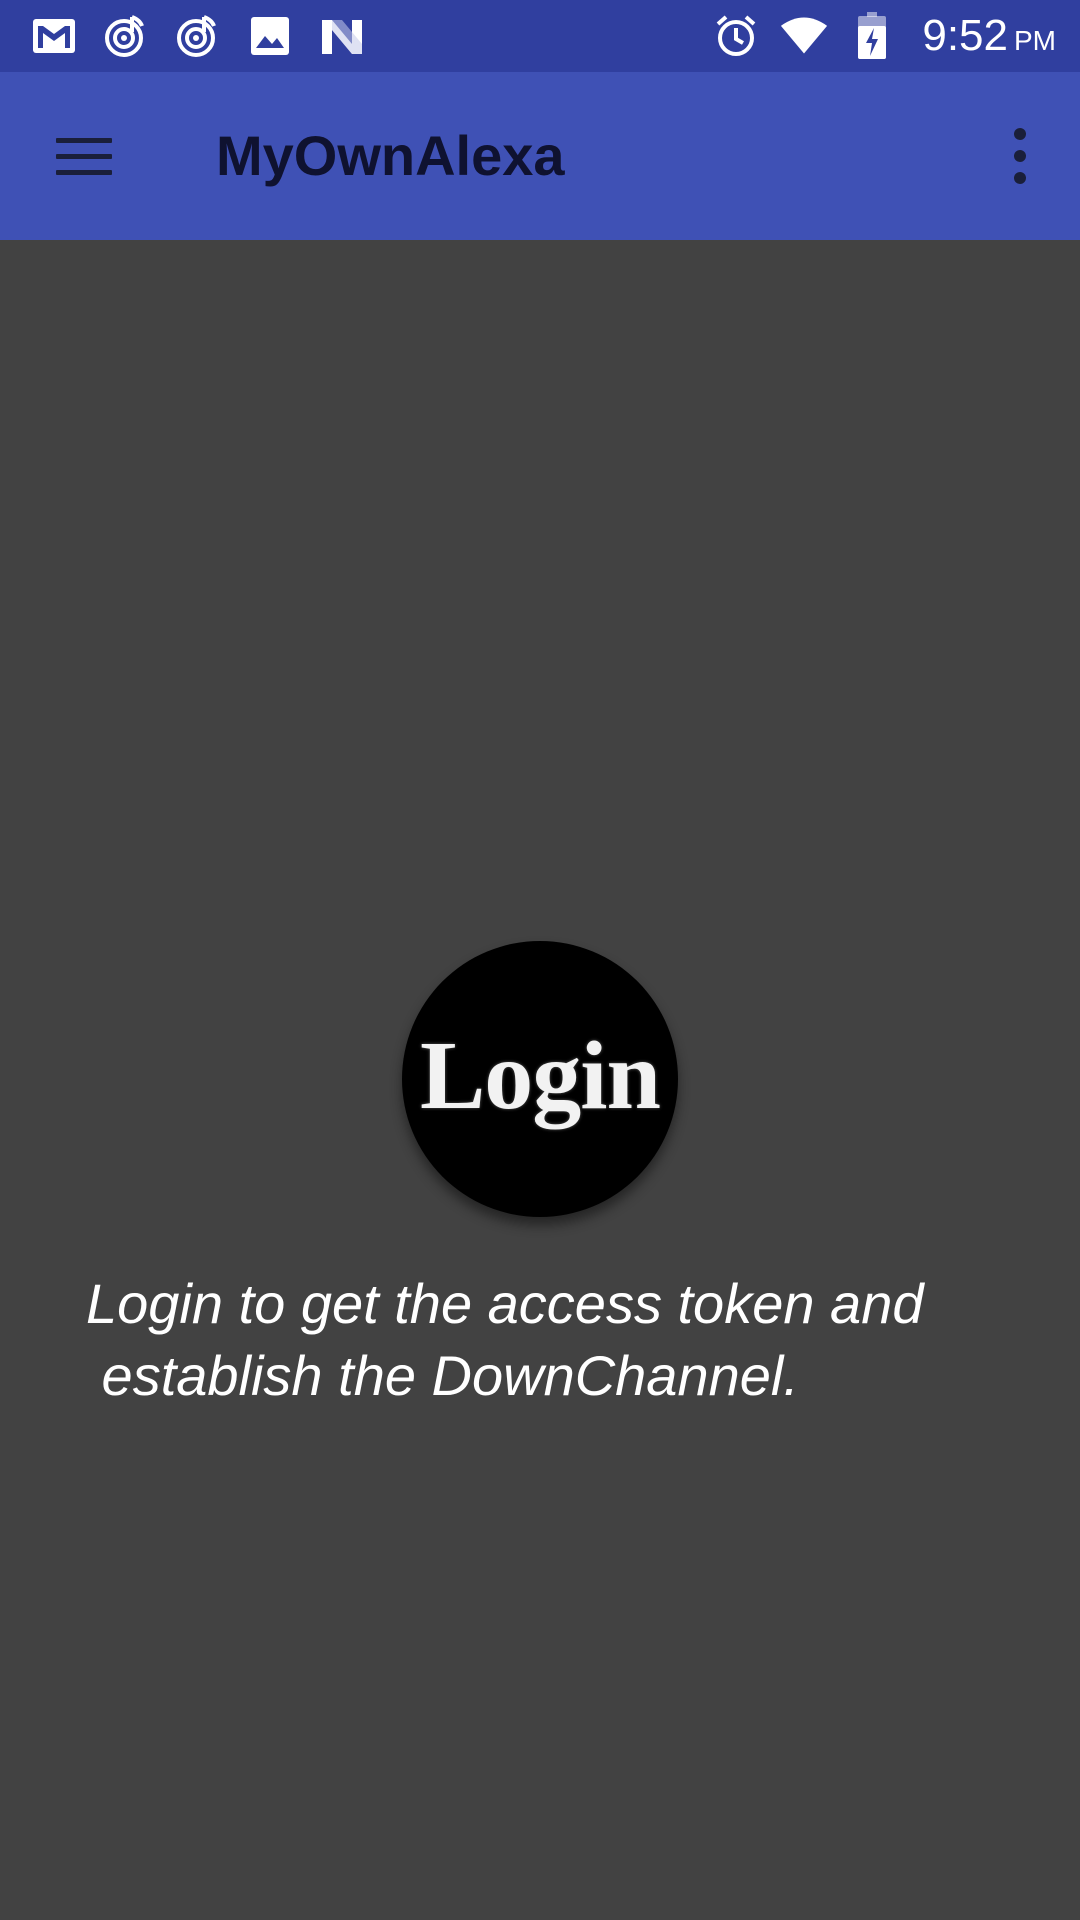 The height and width of the screenshot is (1920, 1080). I want to click on battery-charging-icon, so click(872, 36).